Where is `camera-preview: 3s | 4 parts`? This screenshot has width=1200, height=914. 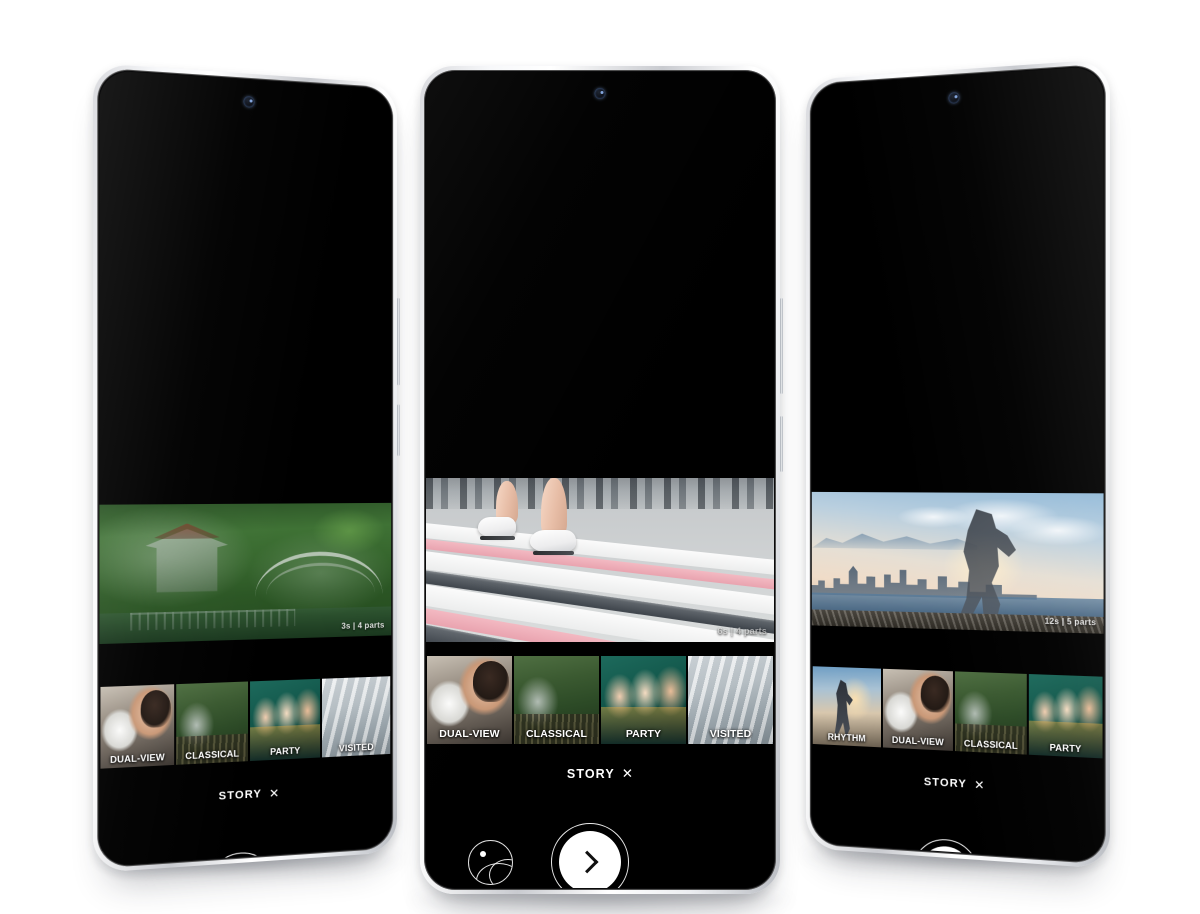 camera-preview: 3s | 4 parts is located at coordinates (245, 573).